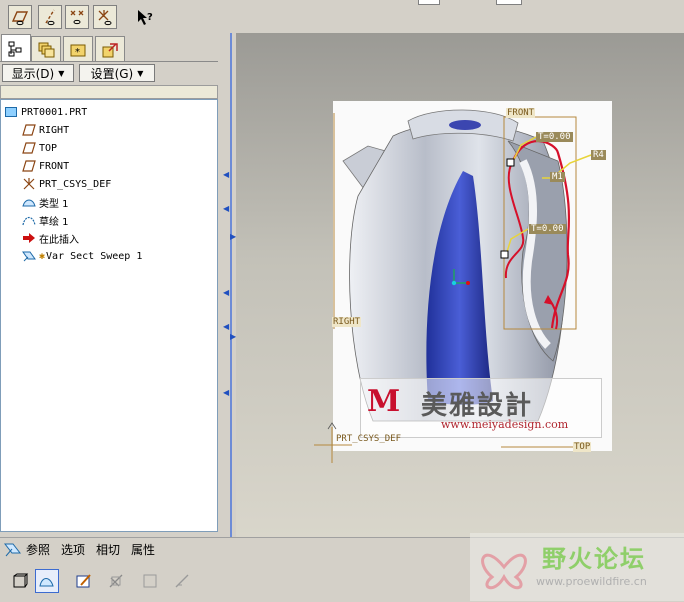 The image size is (684, 602). Describe the element at coordinates (59, 240) in the screenshot. I see `tree-item-label: 在此插入` at that location.